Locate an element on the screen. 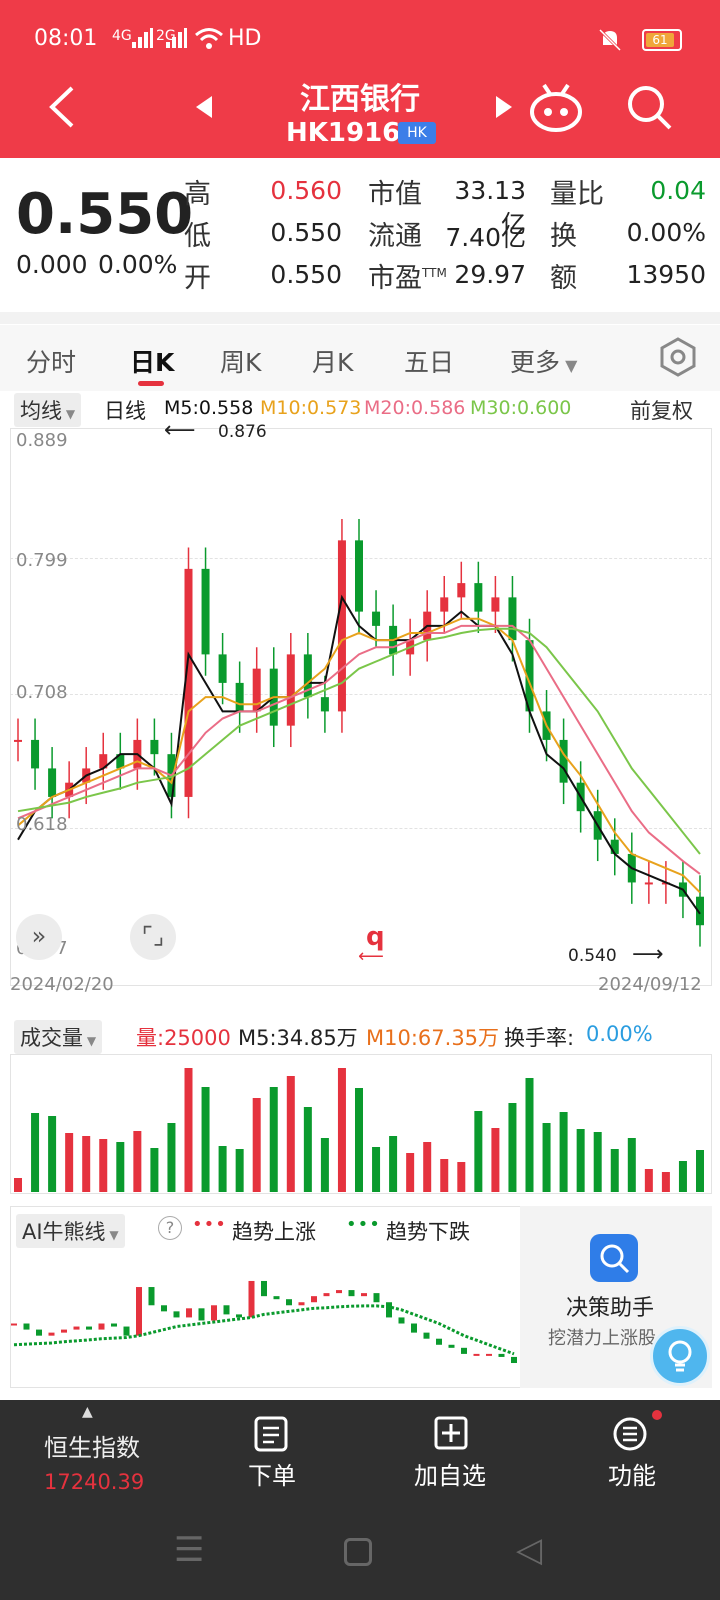 The image size is (720, 1600). turnover-value: 0.00% is located at coordinates (666, 232).